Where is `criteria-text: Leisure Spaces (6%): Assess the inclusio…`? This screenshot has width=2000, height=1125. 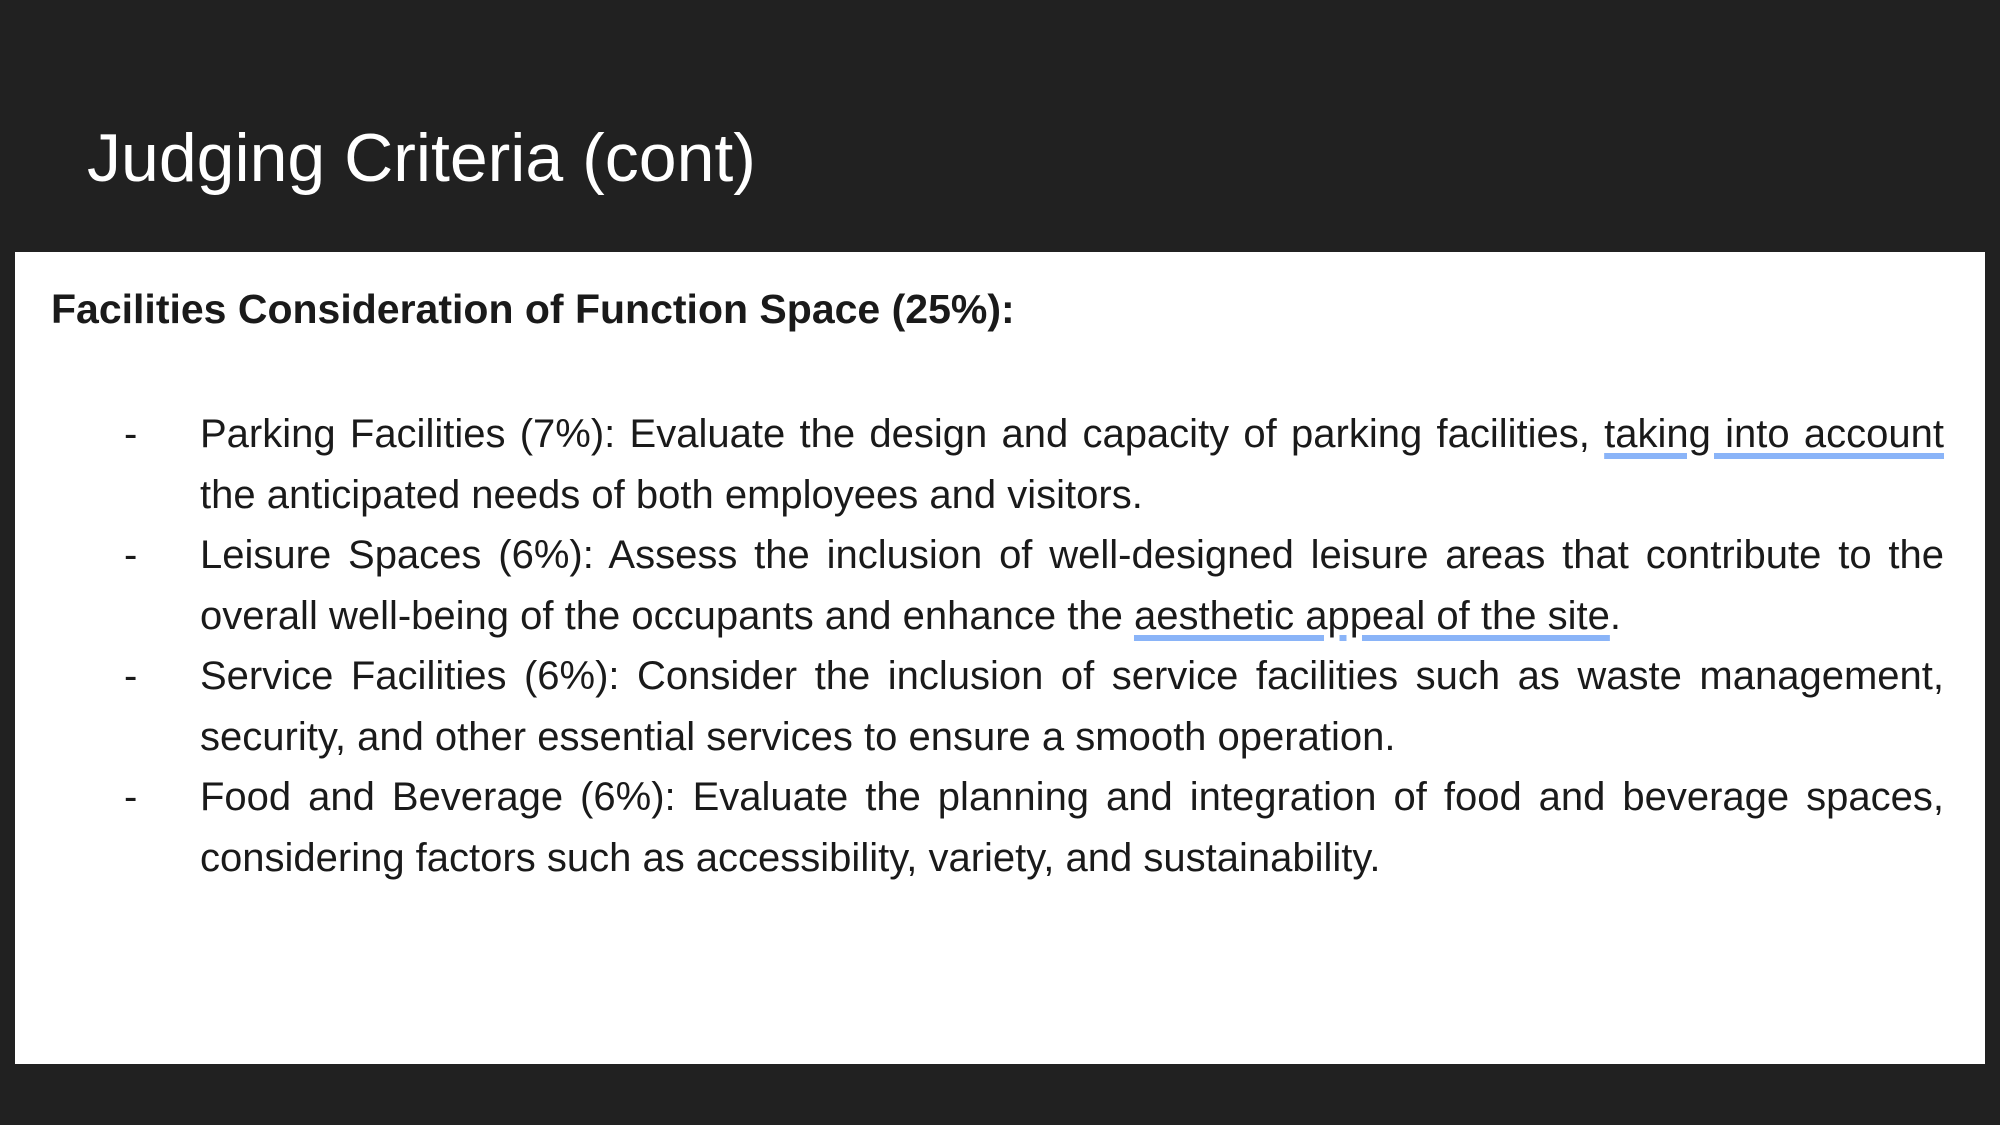 criteria-text: Leisure Spaces (6%): Assess the inclusio… is located at coordinates (1072, 585).